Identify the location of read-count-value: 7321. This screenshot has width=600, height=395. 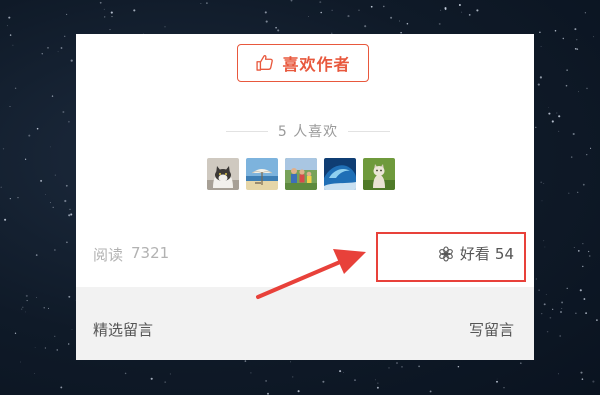
(150, 253).